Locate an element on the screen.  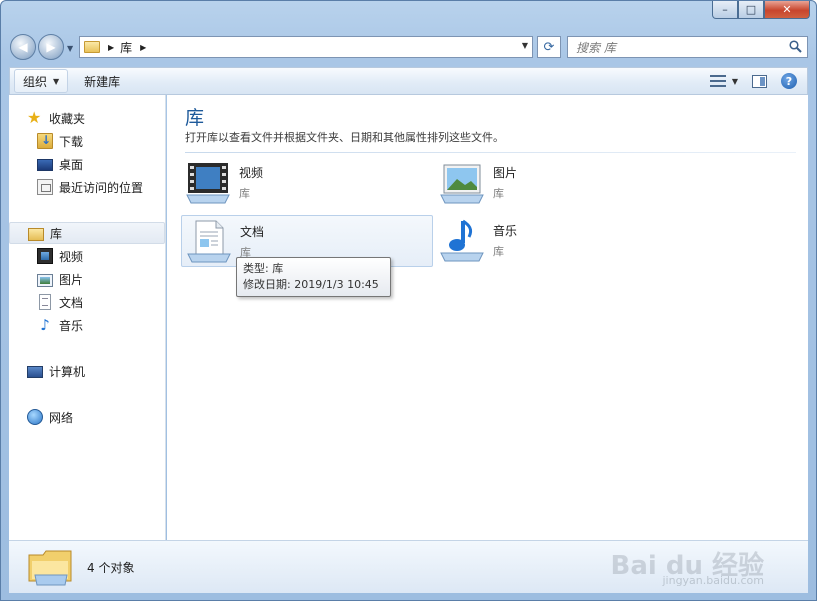
divider is located at coordinates (490, 152).